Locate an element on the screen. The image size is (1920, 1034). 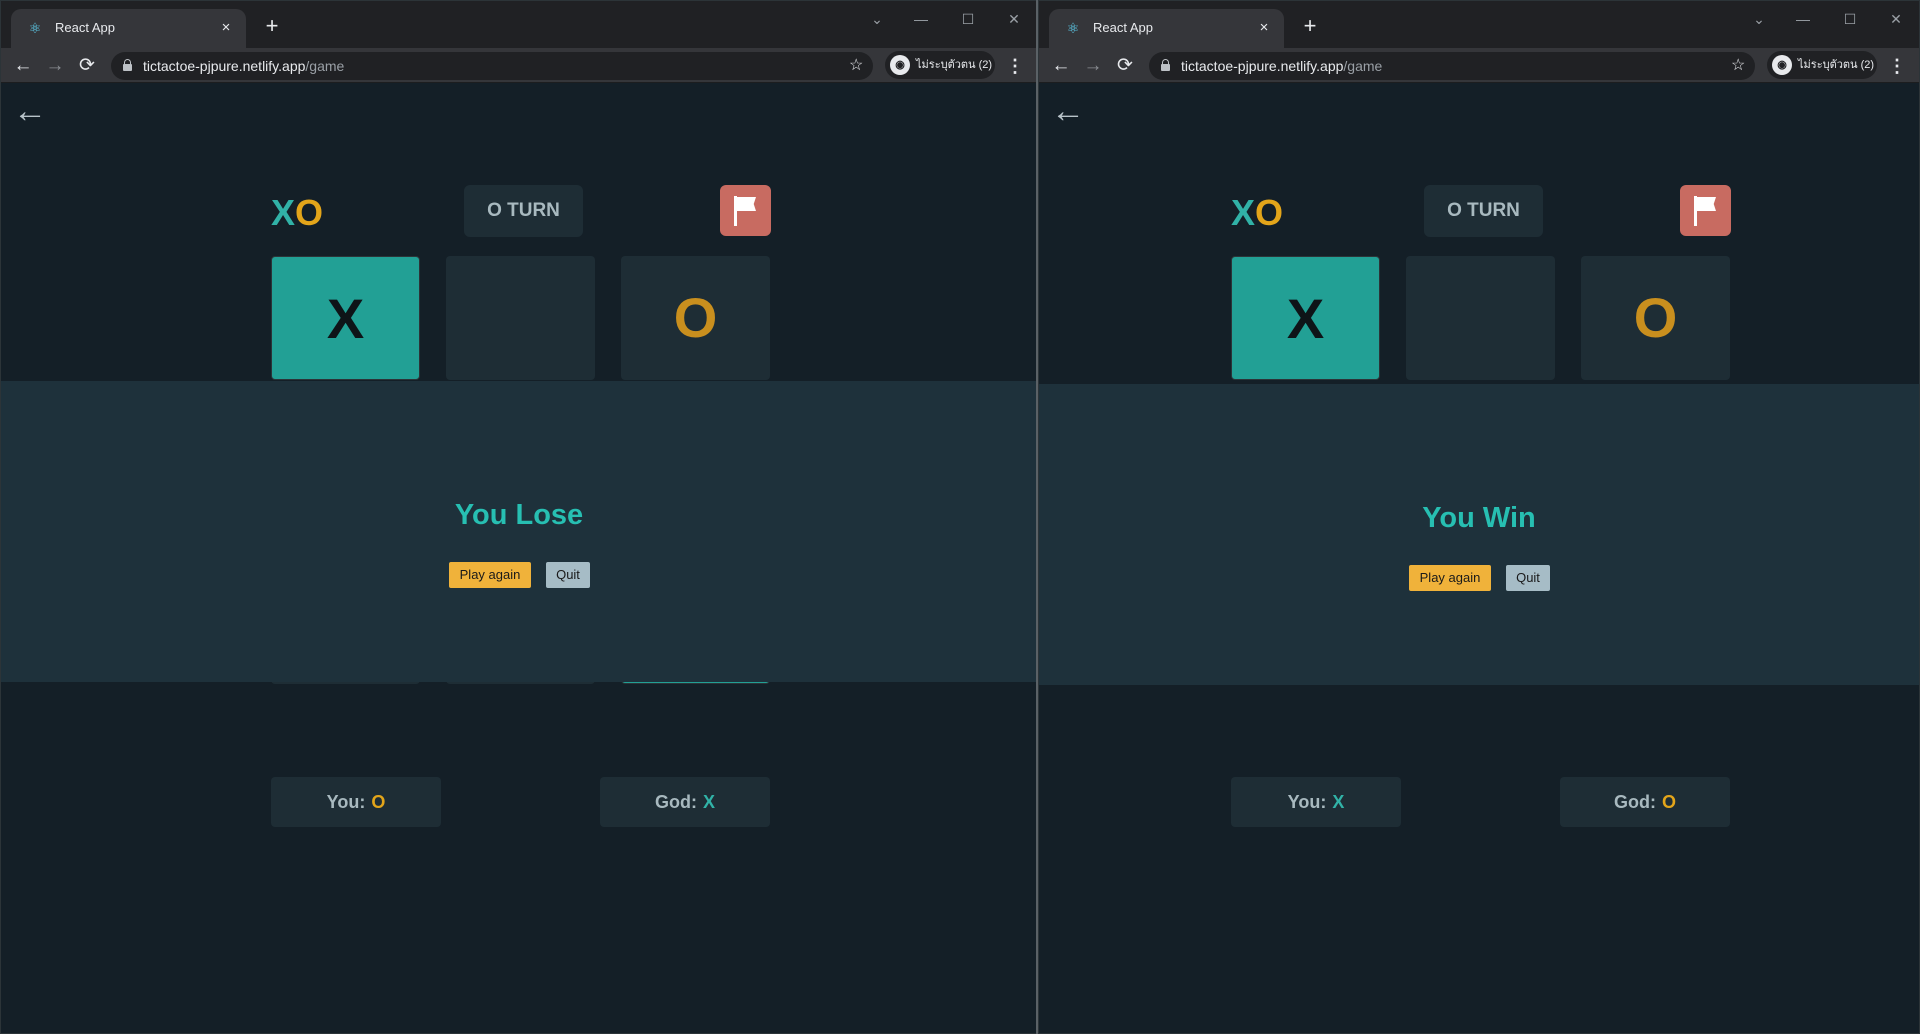
result-overlay: You Win Play again Quit is located at coordinates (1479, 534).